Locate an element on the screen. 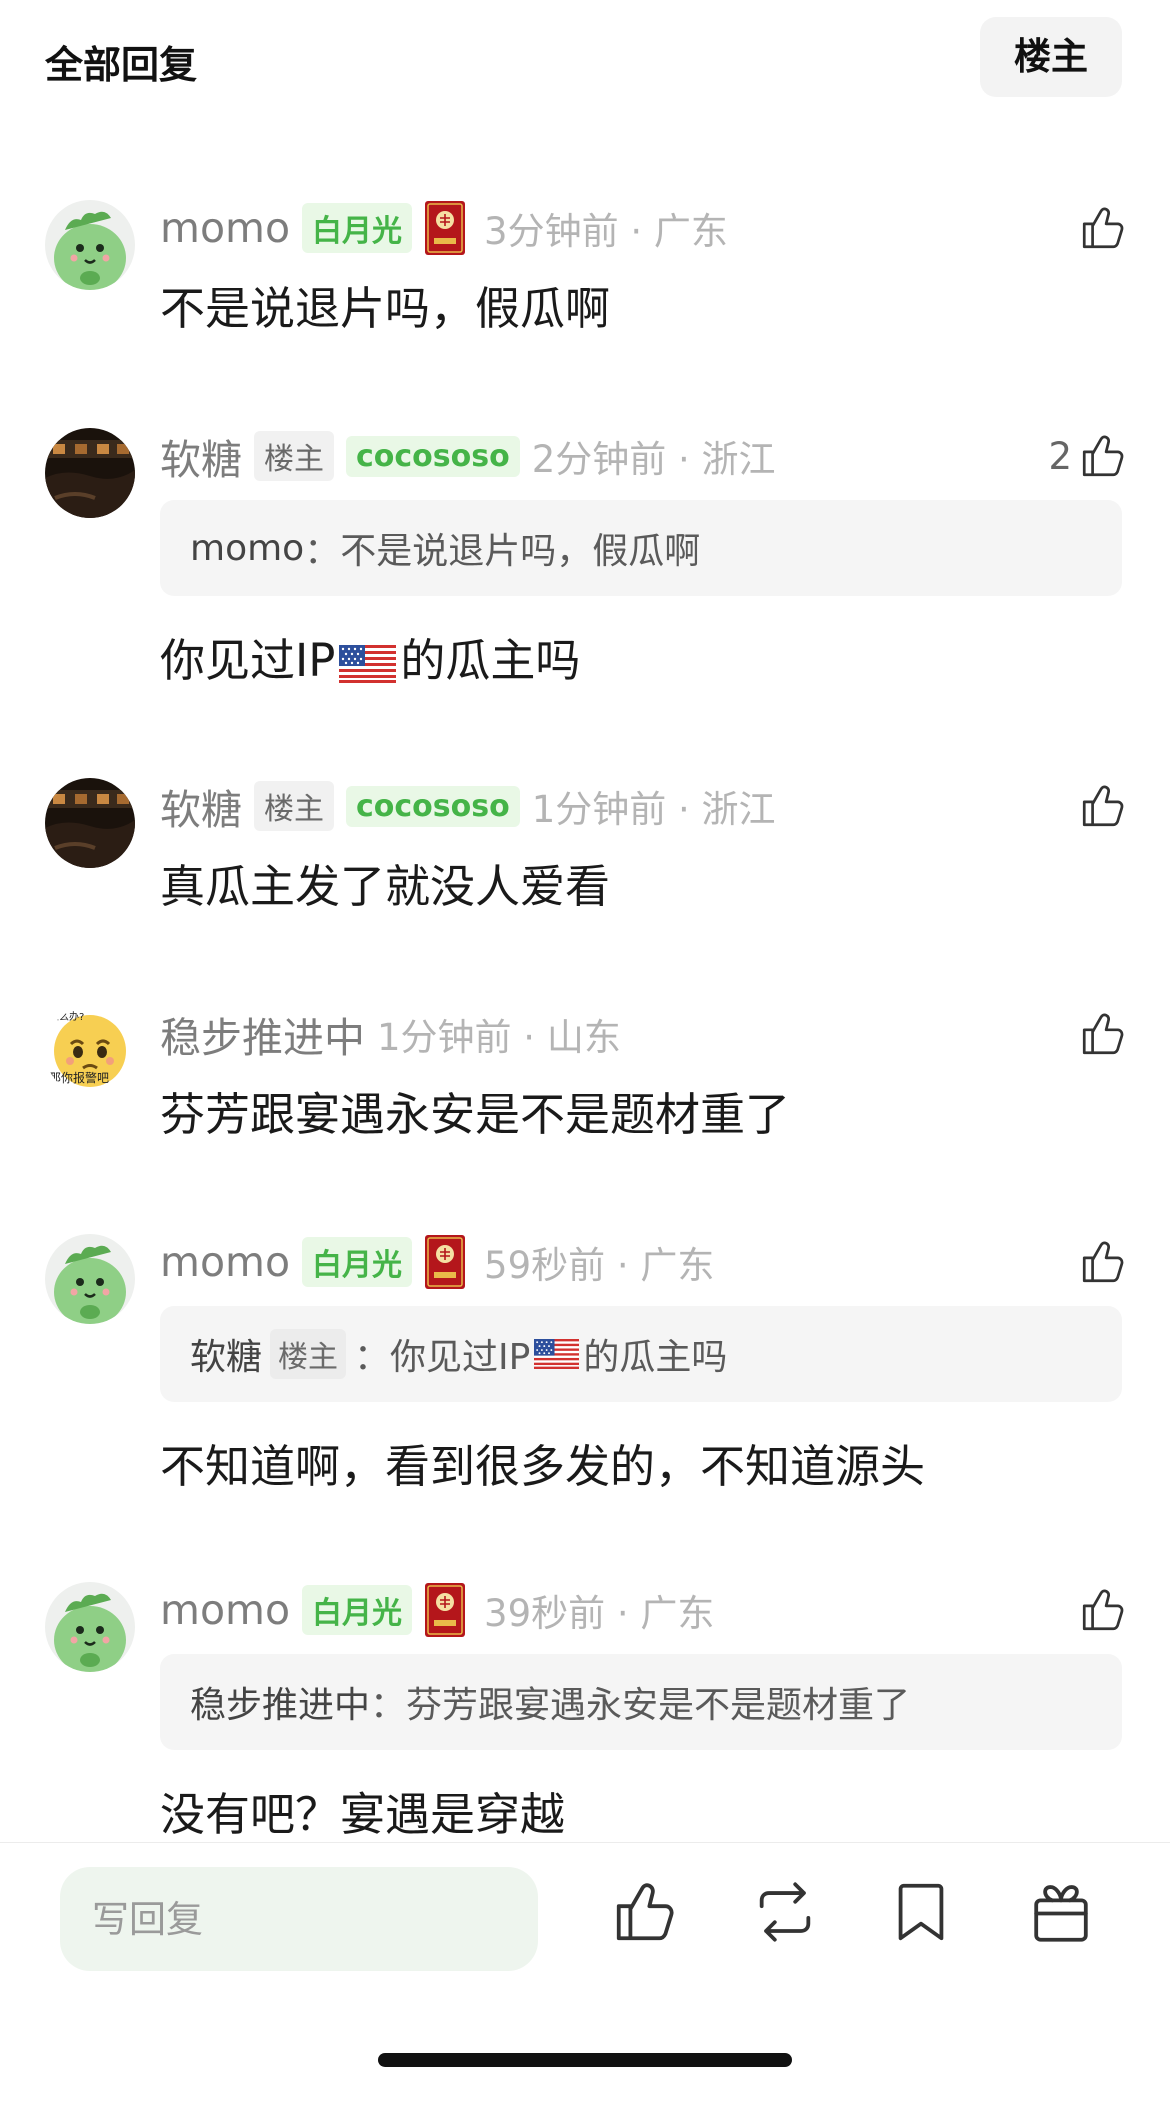 The image size is (1170, 2101). username: 稳步推进中 is located at coordinates (262, 1034).